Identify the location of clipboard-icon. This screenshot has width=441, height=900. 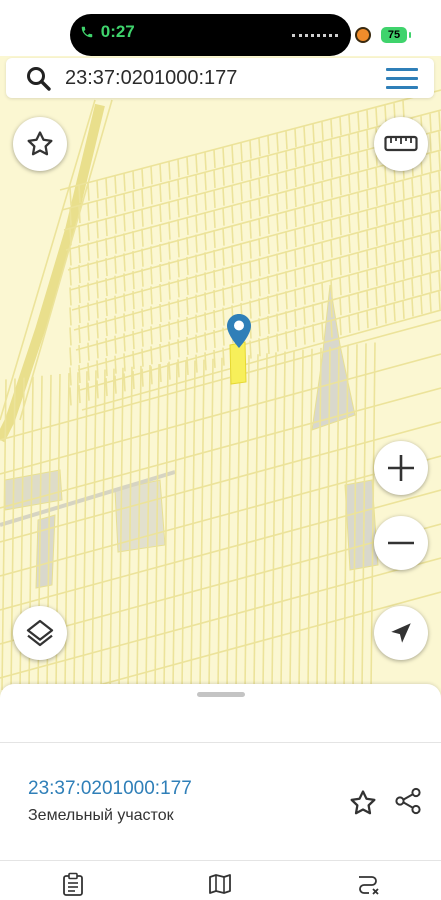
(73, 884).